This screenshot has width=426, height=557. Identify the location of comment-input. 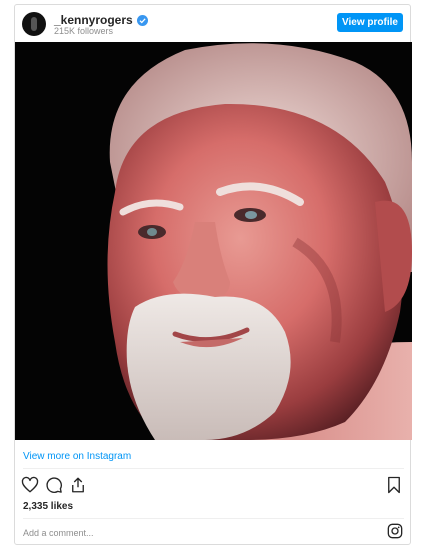
(193, 533).